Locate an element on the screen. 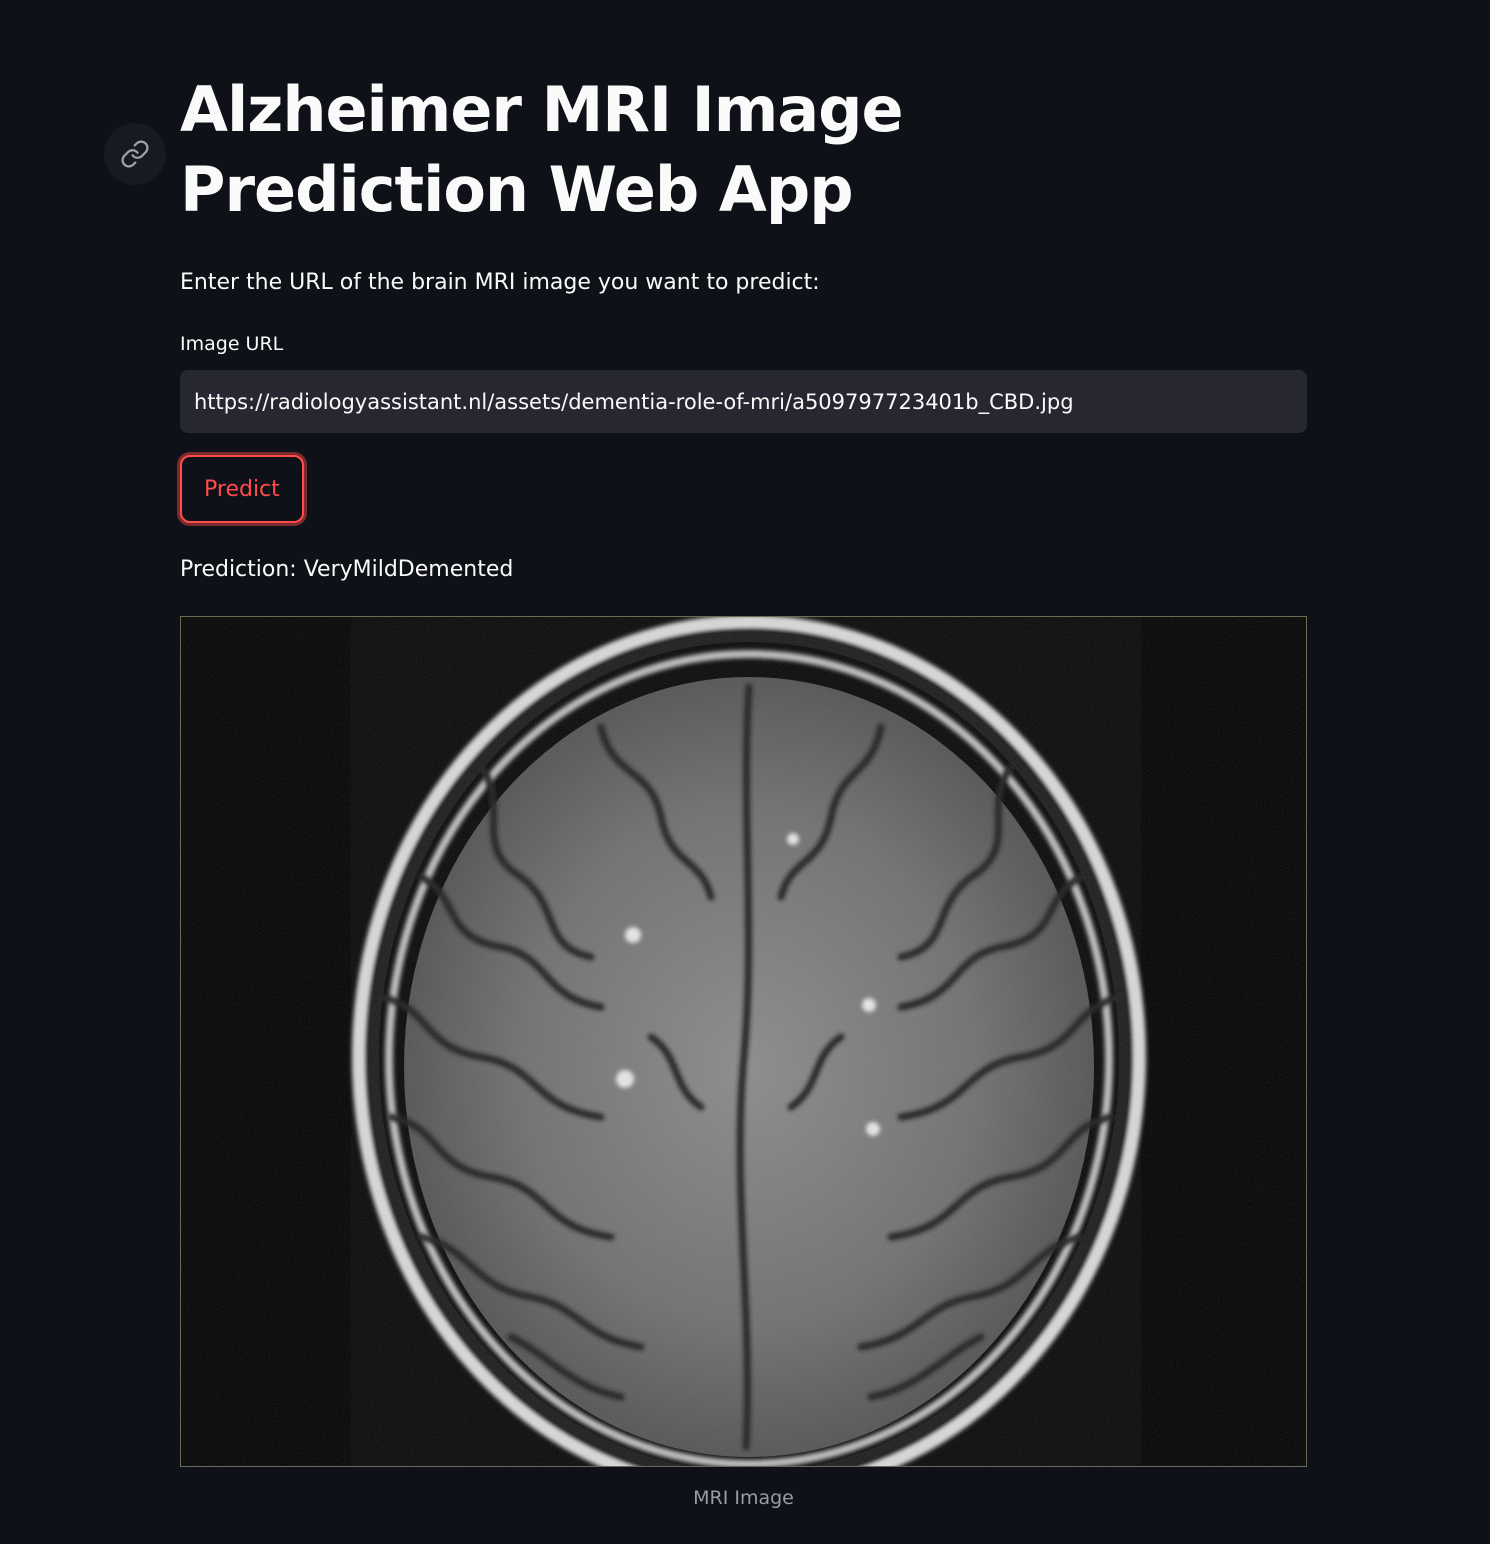 This screenshot has width=1490, height=1544. prediction-text: Prediction: VeryMildDemented is located at coordinates (347, 569).